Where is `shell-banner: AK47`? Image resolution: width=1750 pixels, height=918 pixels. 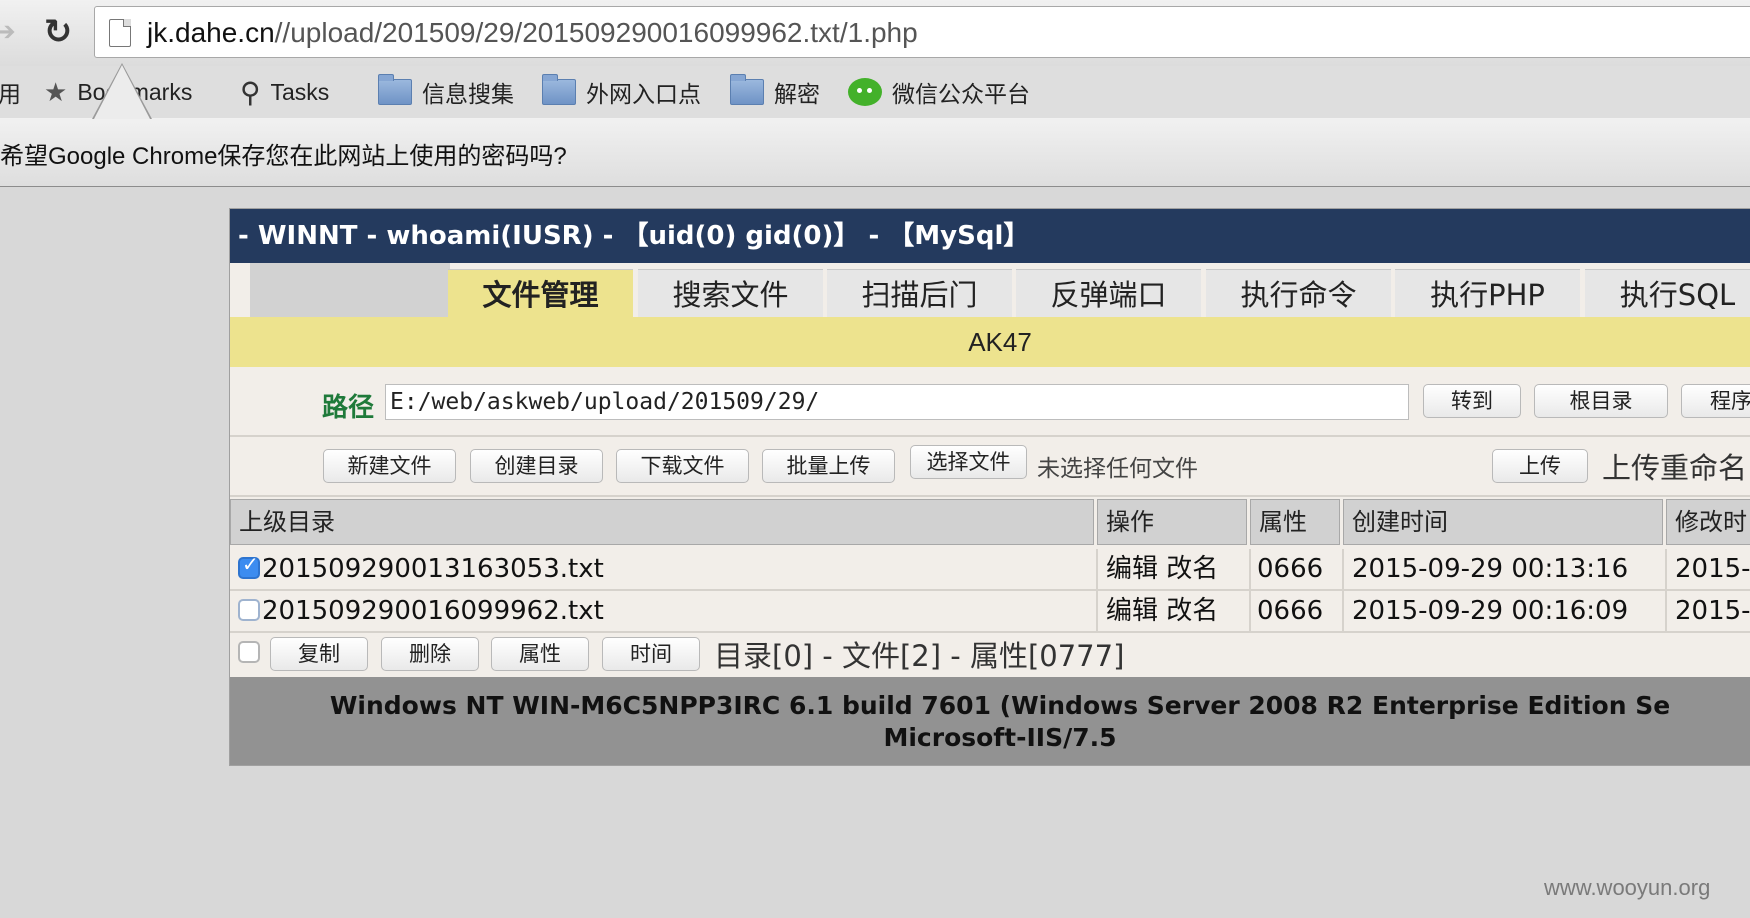 shell-banner: AK47 is located at coordinates (990, 342).